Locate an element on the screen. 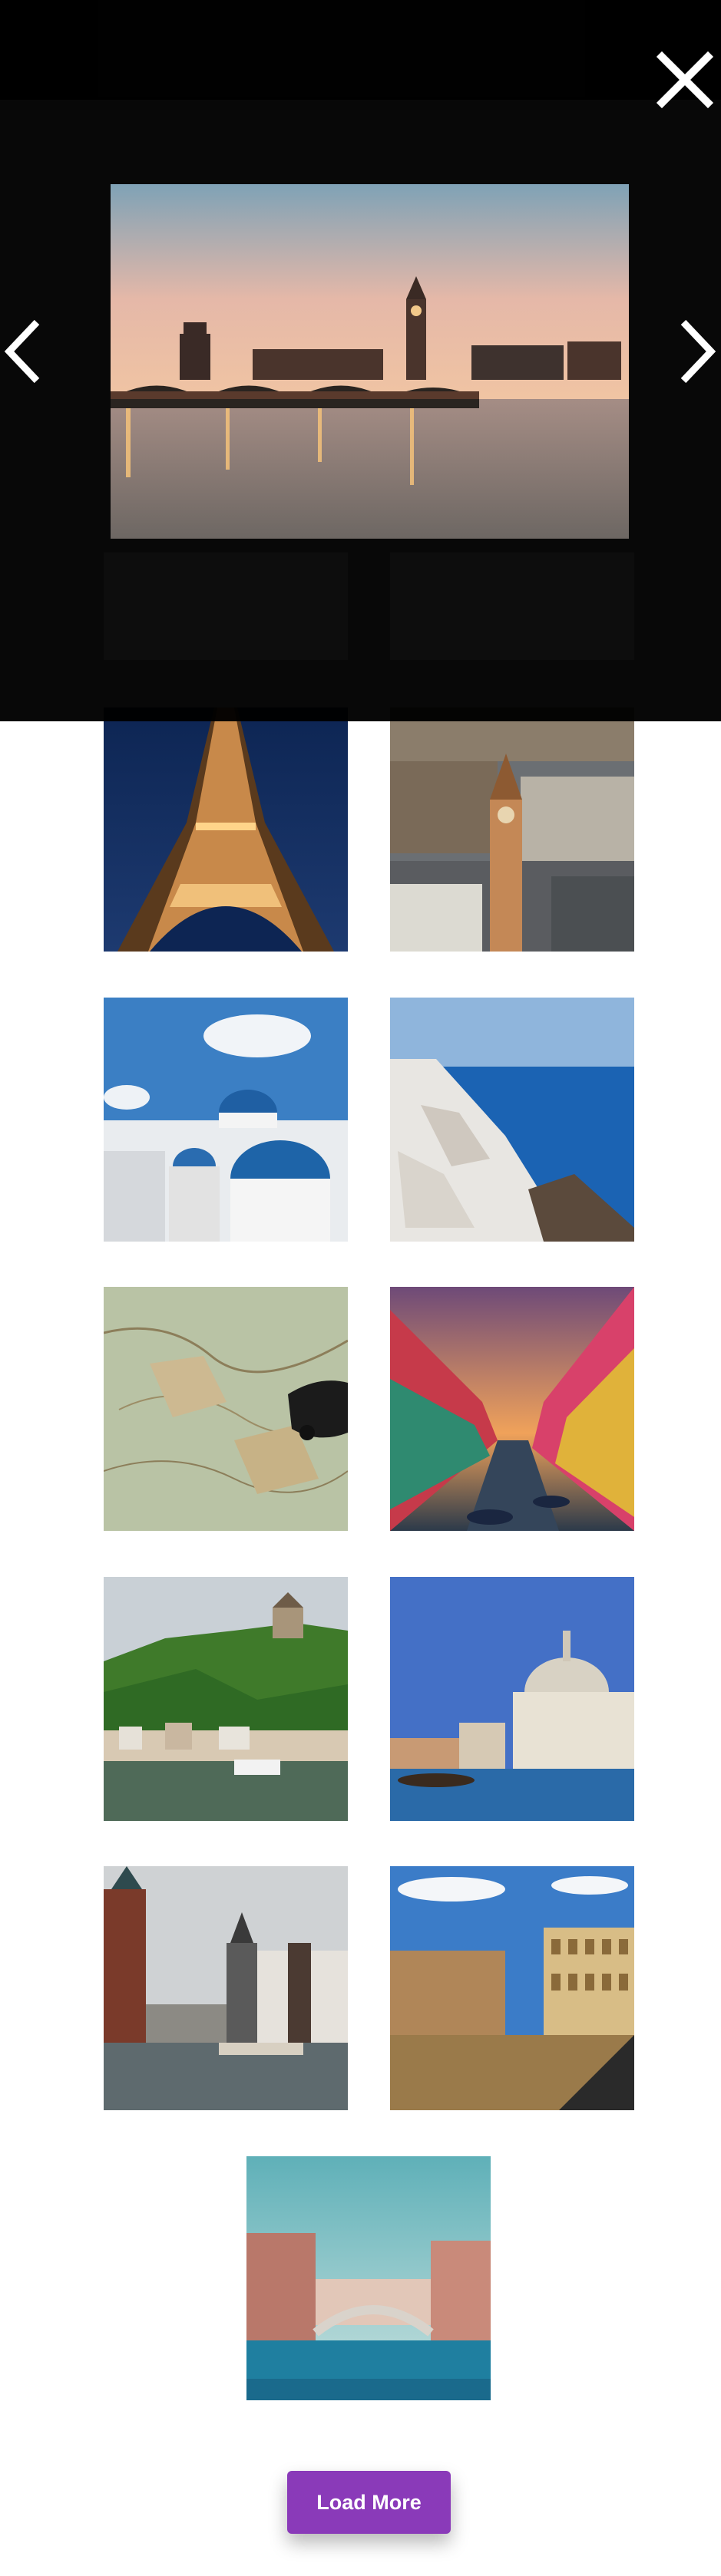 The width and height of the screenshot is (721, 2576). venice-salute-image is located at coordinates (512, 1699).